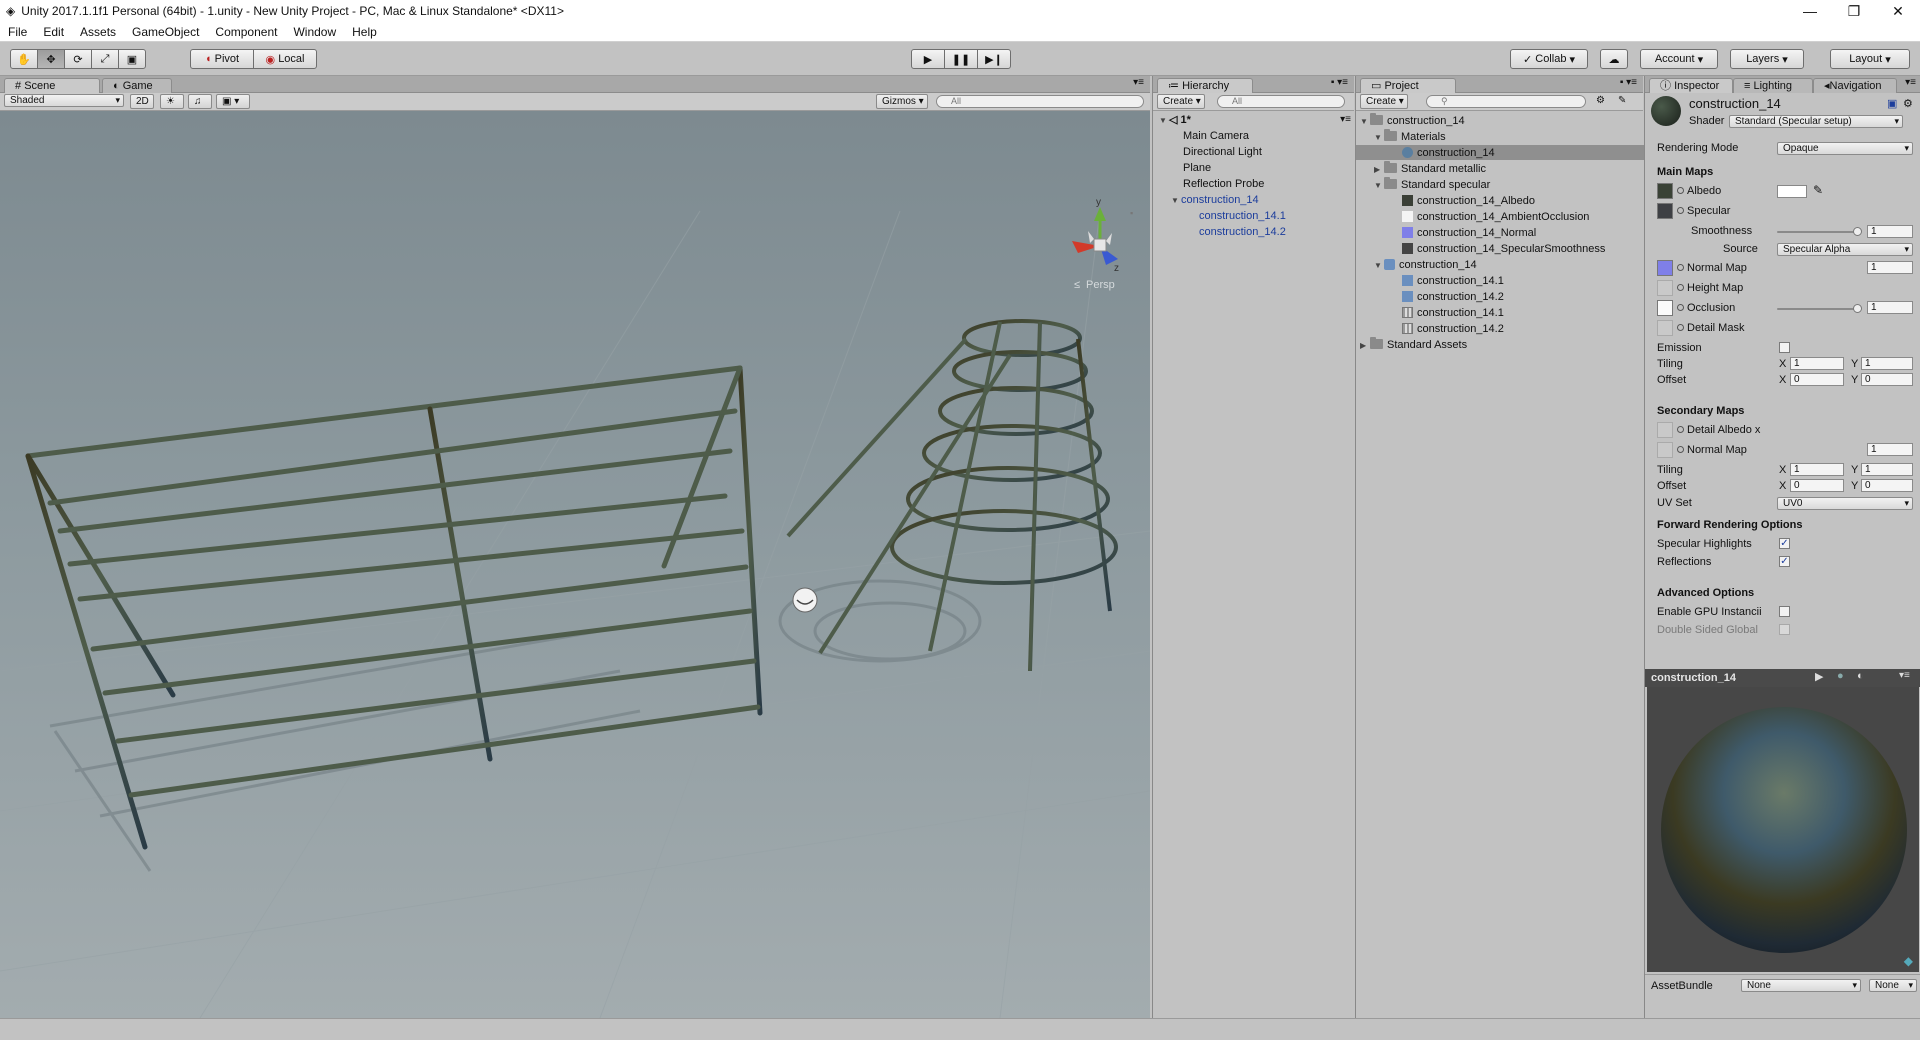 The width and height of the screenshot is (1920, 1040). What do you see at coordinates (53, 32) in the screenshot?
I see `menu-edit: Edit` at bounding box center [53, 32].